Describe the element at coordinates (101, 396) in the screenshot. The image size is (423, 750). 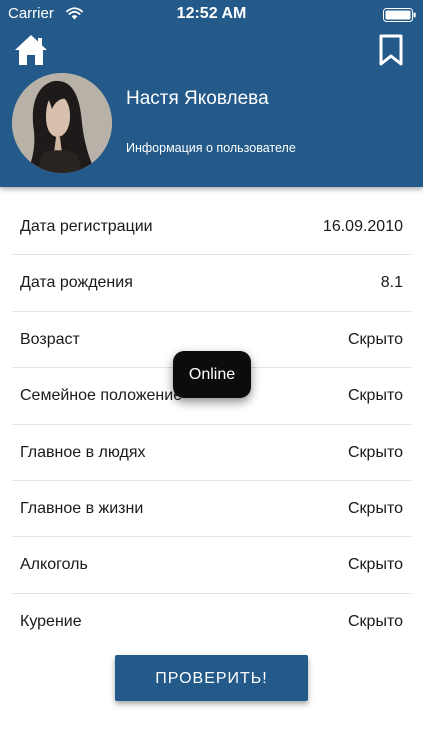
I see `row-label: Семейное положение` at that location.